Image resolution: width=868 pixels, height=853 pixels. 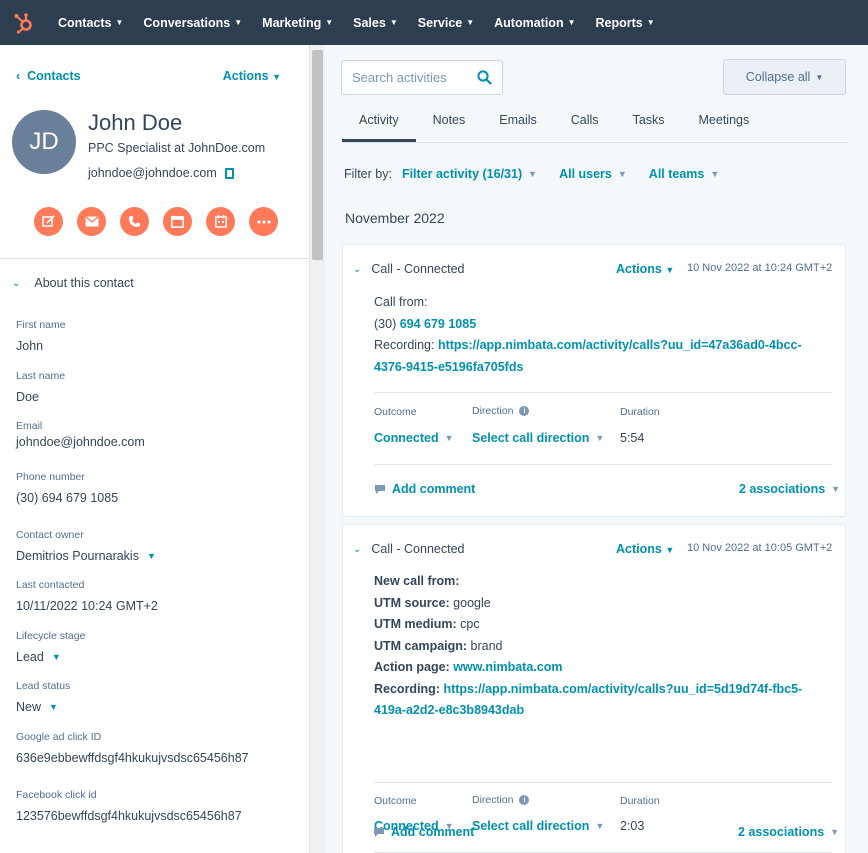 What do you see at coordinates (603, 464) in the screenshot?
I see `card-separator` at bounding box center [603, 464].